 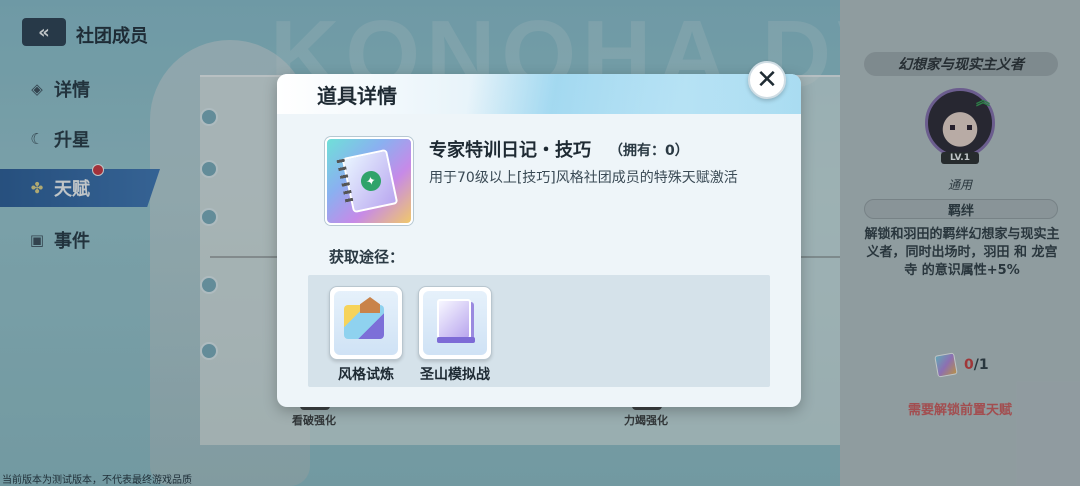 I want to click on source-holy-mountain-sim: 圣山模拟战, so click(x=455, y=335).